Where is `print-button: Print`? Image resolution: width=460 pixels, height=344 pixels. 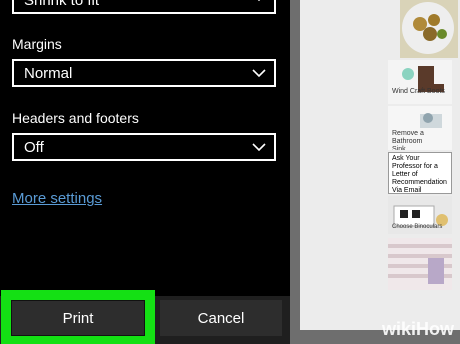
print-button: Print is located at coordinates (78, 318).